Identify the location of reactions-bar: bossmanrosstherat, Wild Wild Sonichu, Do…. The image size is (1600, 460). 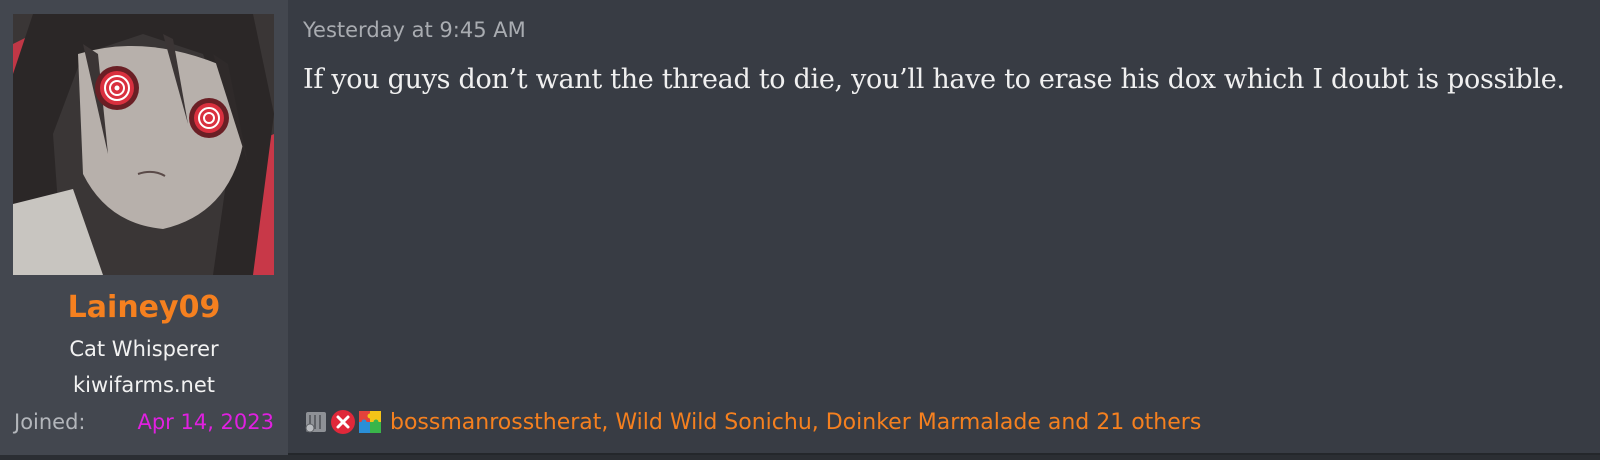
(752, 422).